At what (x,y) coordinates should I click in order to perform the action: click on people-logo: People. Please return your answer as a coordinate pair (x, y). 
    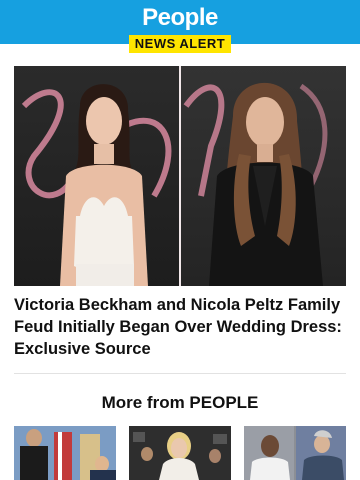
    Looking at the image, I should click on (180, 18).